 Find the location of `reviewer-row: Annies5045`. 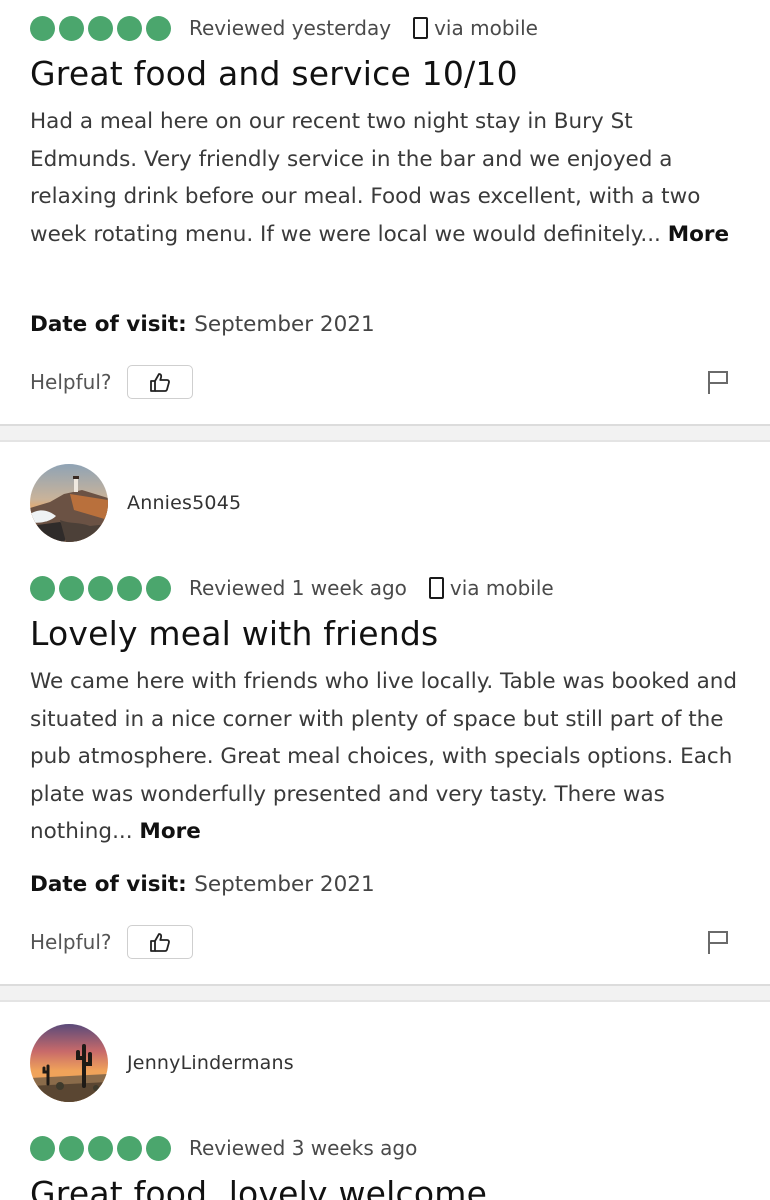

reviewer-row: Annies5045 is located at coordinates (135, 503).